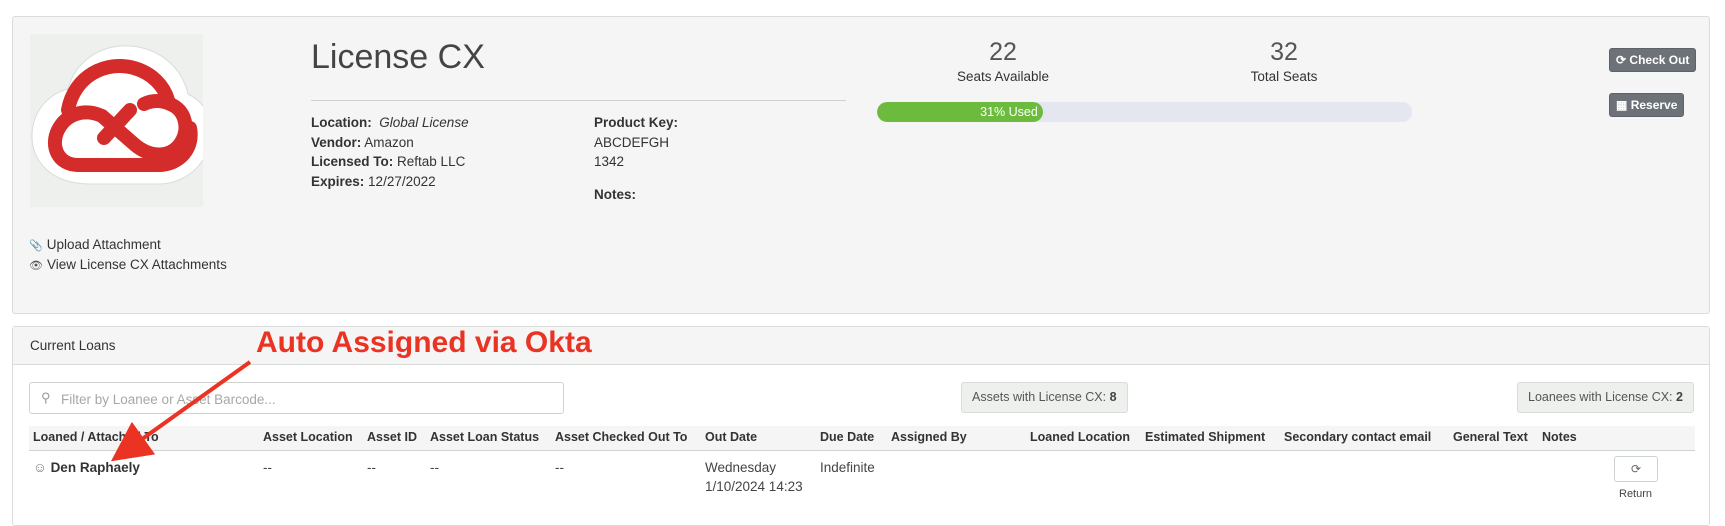  I want to click on location-label: Location:, so click(341, 122).